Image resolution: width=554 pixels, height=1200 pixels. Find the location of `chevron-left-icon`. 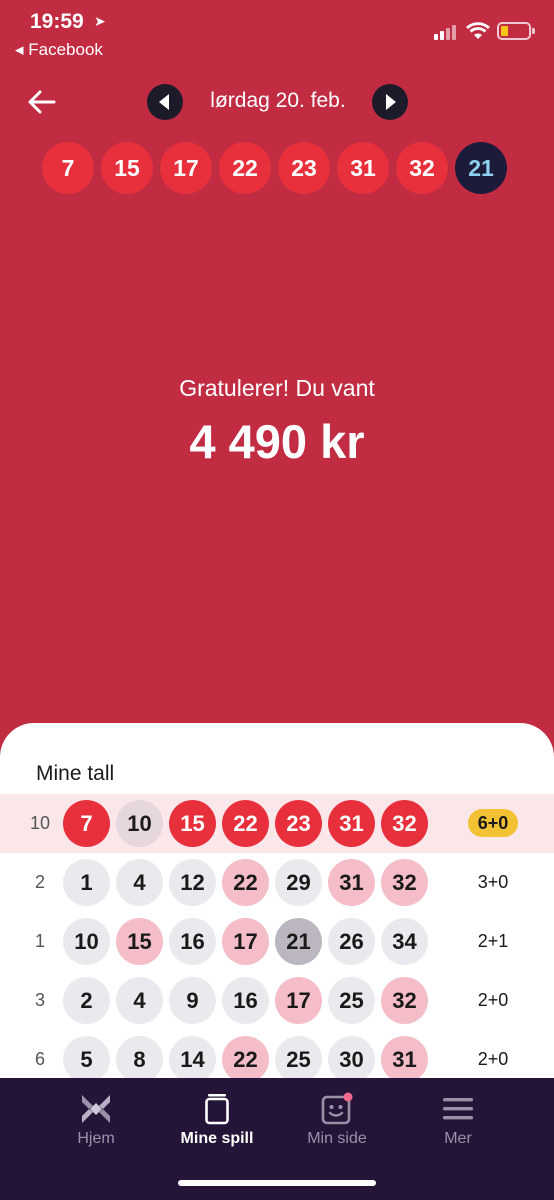

chevron-left-icon is located at coordinates (164, 102).